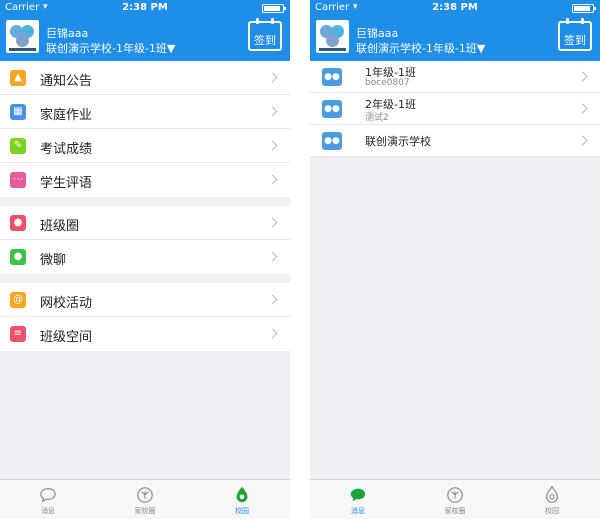 The height and width of the screenshot is (519, 600). Describe the element at coordinates (18, 78) in the screenshot. I see `megaphone-icon: ▲` at that location.